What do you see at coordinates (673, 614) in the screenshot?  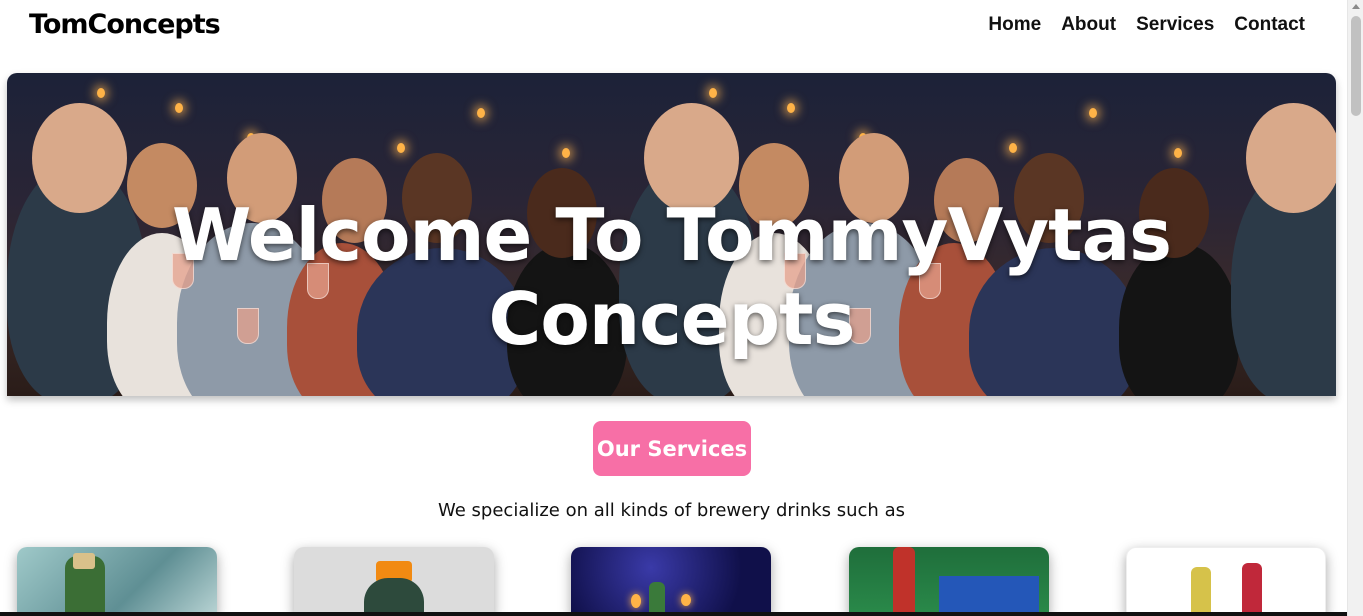 I see `bottom-edge` at bounding box center [673, 614].